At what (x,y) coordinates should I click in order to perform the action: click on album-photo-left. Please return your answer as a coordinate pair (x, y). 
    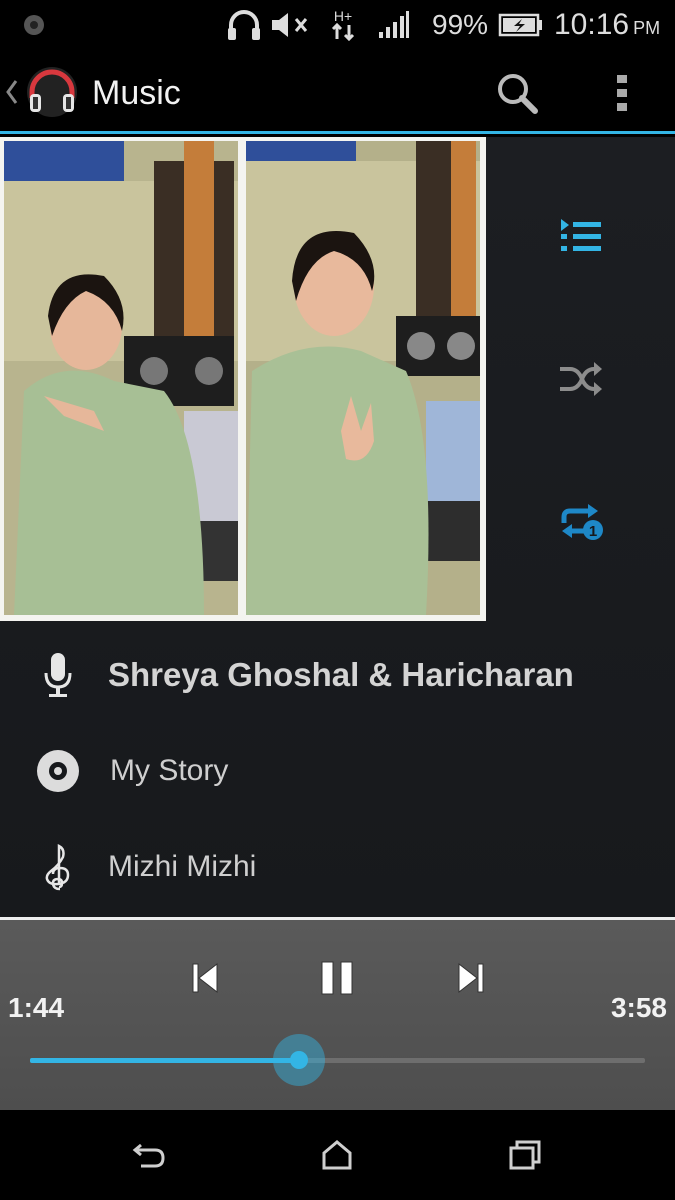
    Looking at the image, I should click on (121, 378).